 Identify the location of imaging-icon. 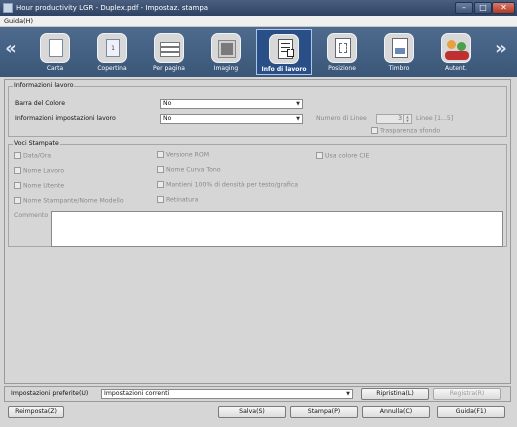
(226, 48).